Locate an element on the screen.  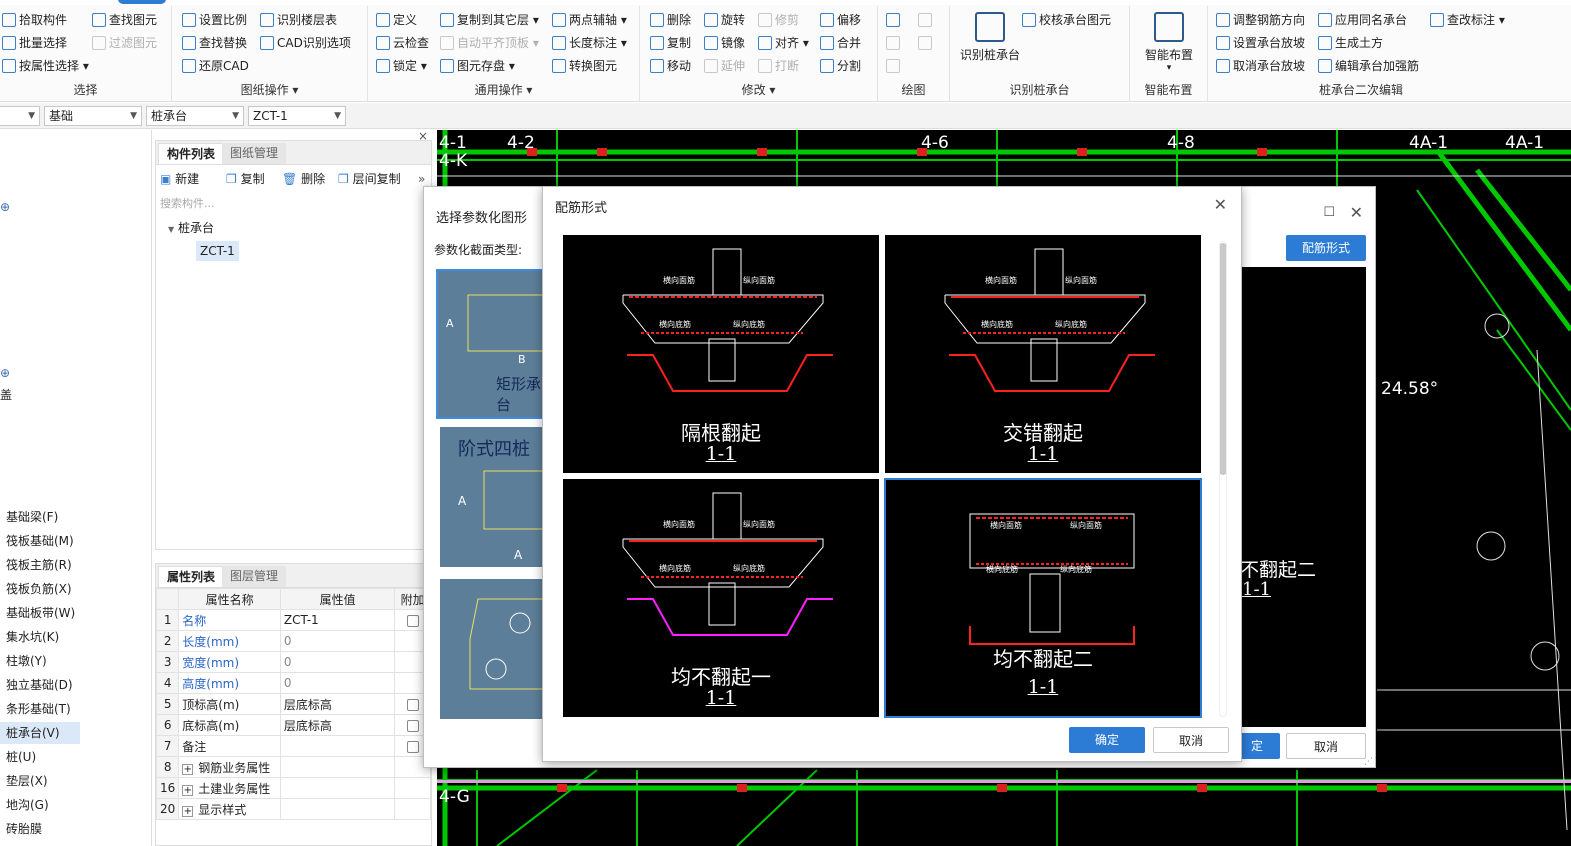
point-draw-button is located at coordinates (894, 20).